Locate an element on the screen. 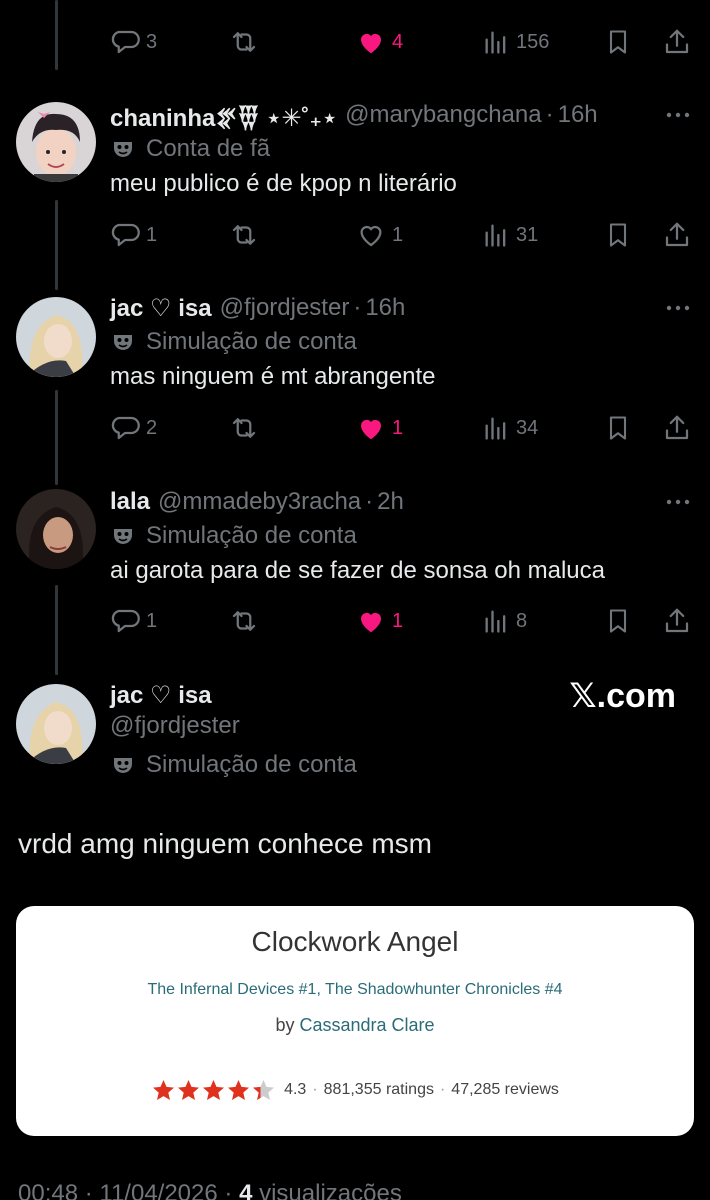 The width and height of the screenshot is (710, 1200). views-count: 8 is located at coordinates (522, 620).